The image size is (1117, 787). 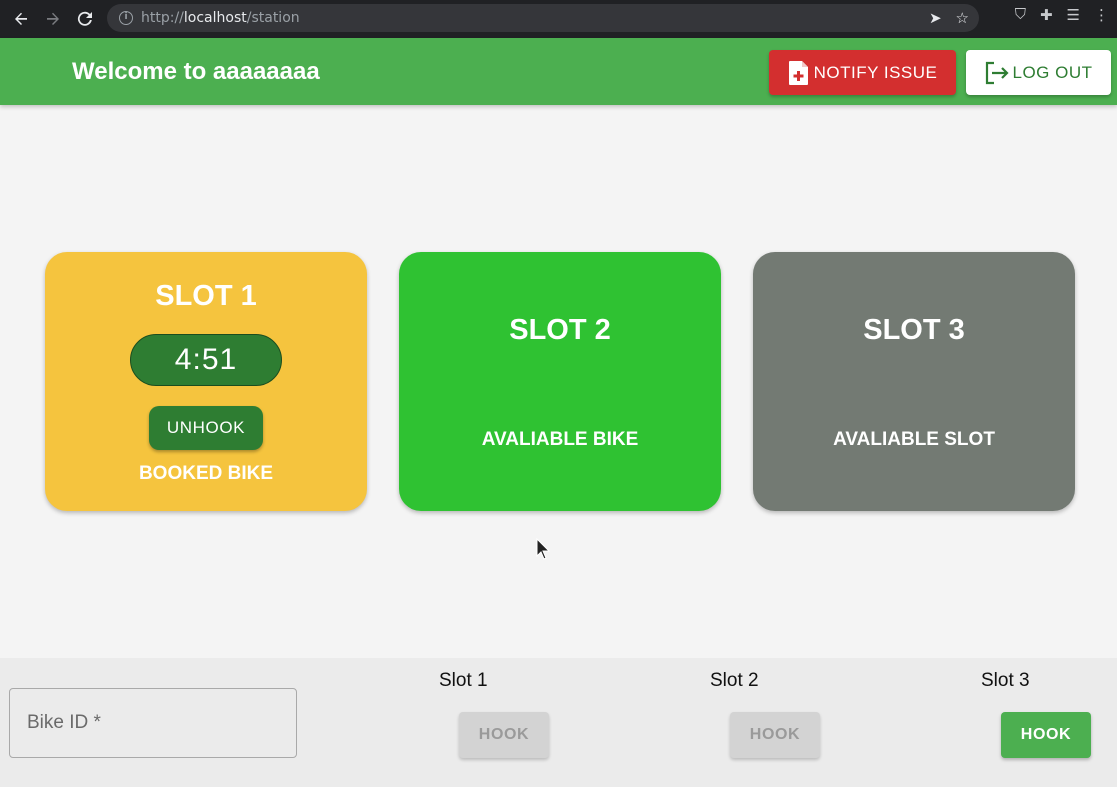 I want to click on slot-card-1: SLOT 1 4:51 UNHOOK BOOKED BIKE, so click(x=206, y=381).